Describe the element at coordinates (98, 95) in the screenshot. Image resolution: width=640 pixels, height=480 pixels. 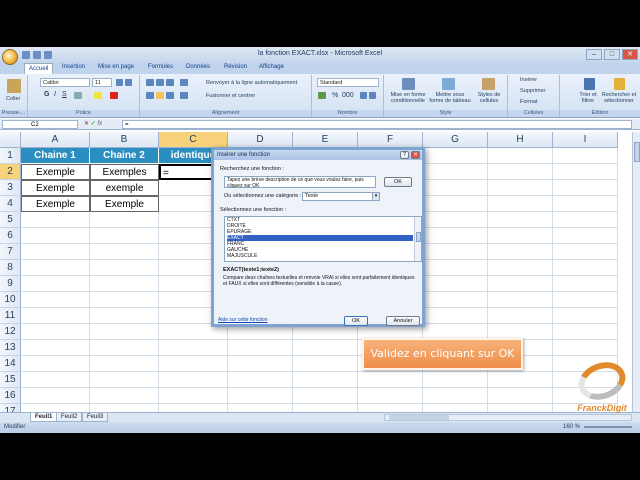
I see `fill-color-icon` at that location.